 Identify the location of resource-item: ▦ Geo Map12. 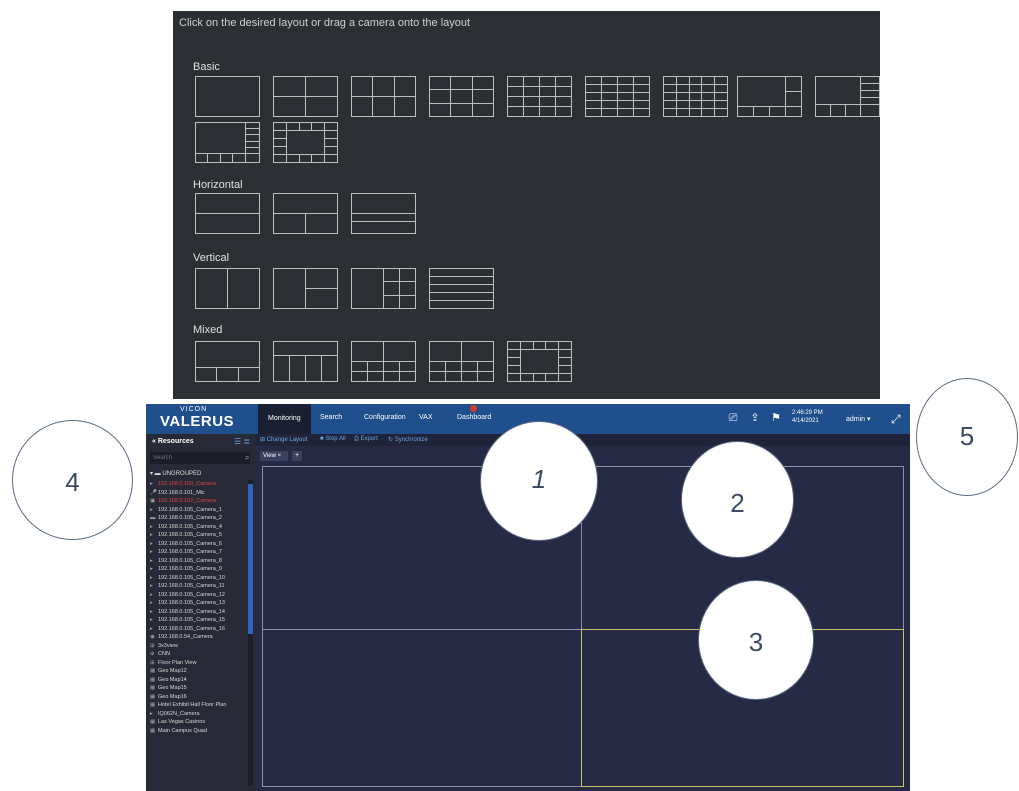
(199, 671).